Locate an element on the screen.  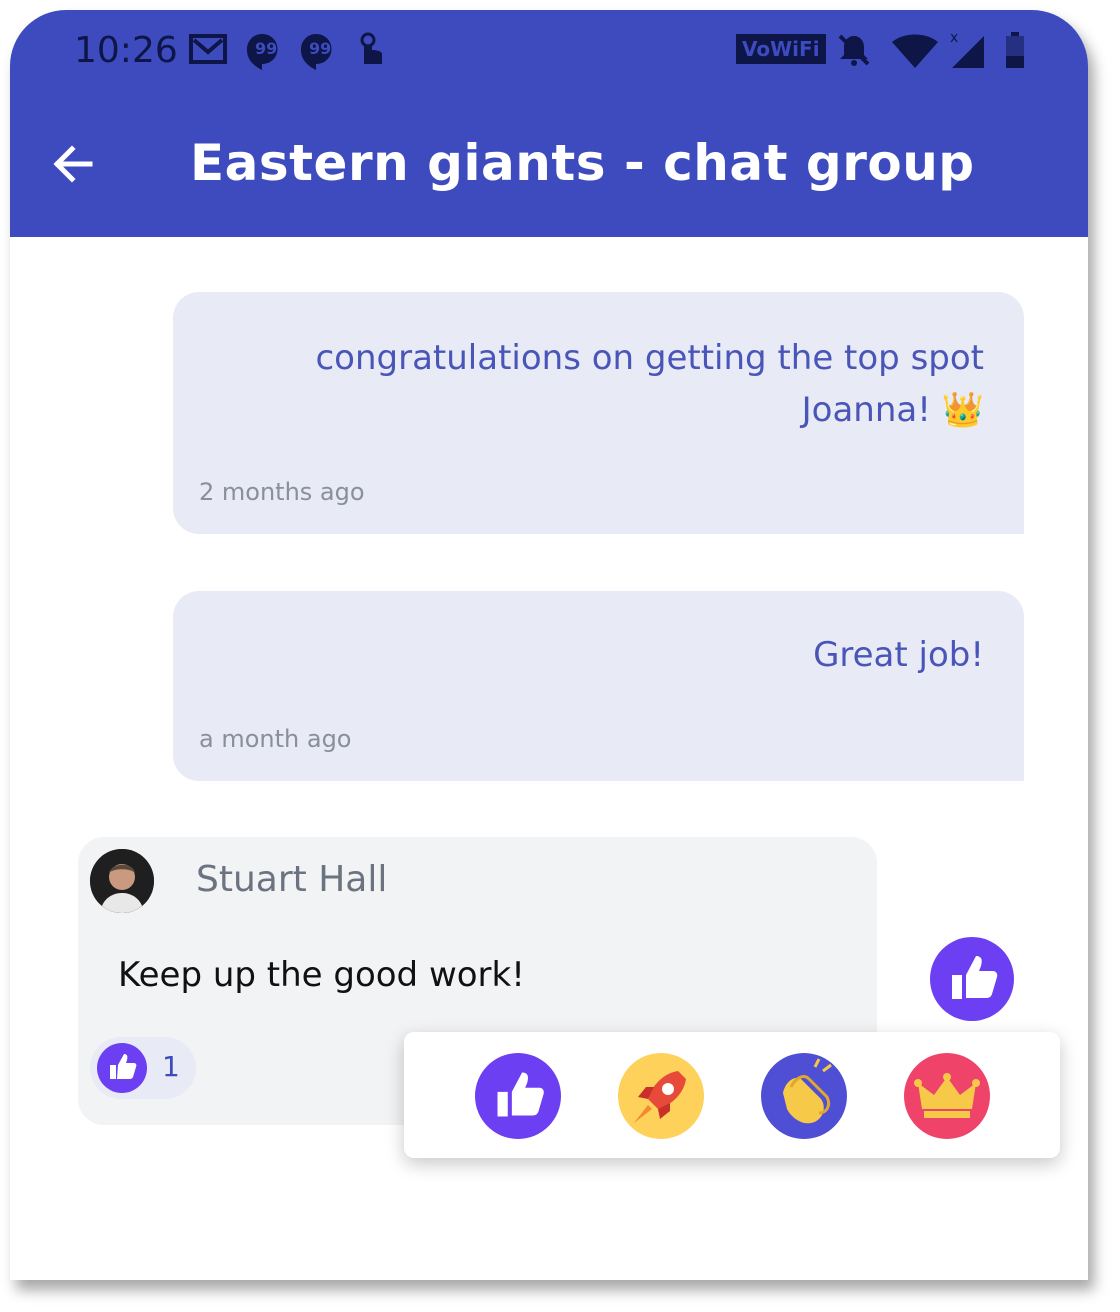
toolbar: Eastern giants - chat group is located at coordinates (549, 165).